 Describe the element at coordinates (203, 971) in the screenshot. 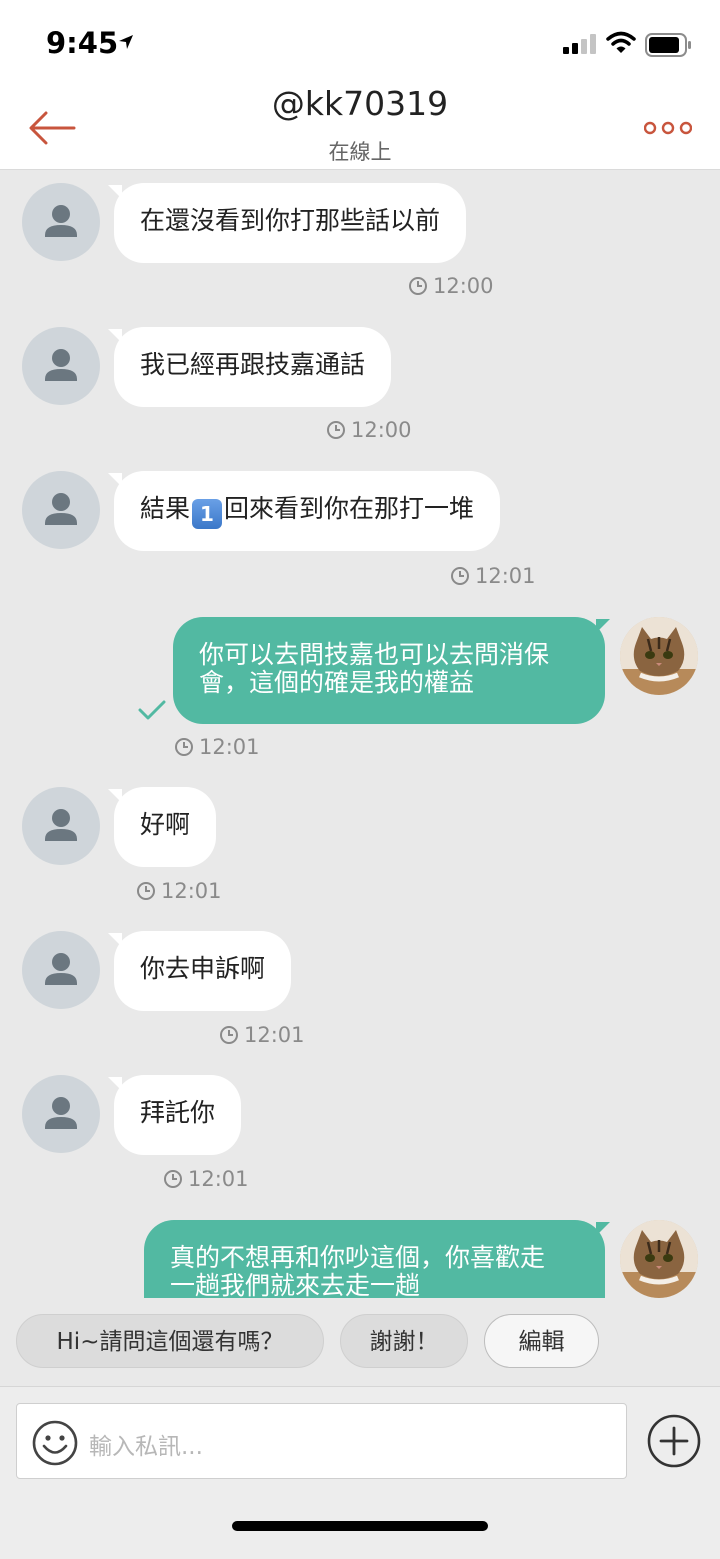

I see `incoming-message: 你去申訴啊` at that location.